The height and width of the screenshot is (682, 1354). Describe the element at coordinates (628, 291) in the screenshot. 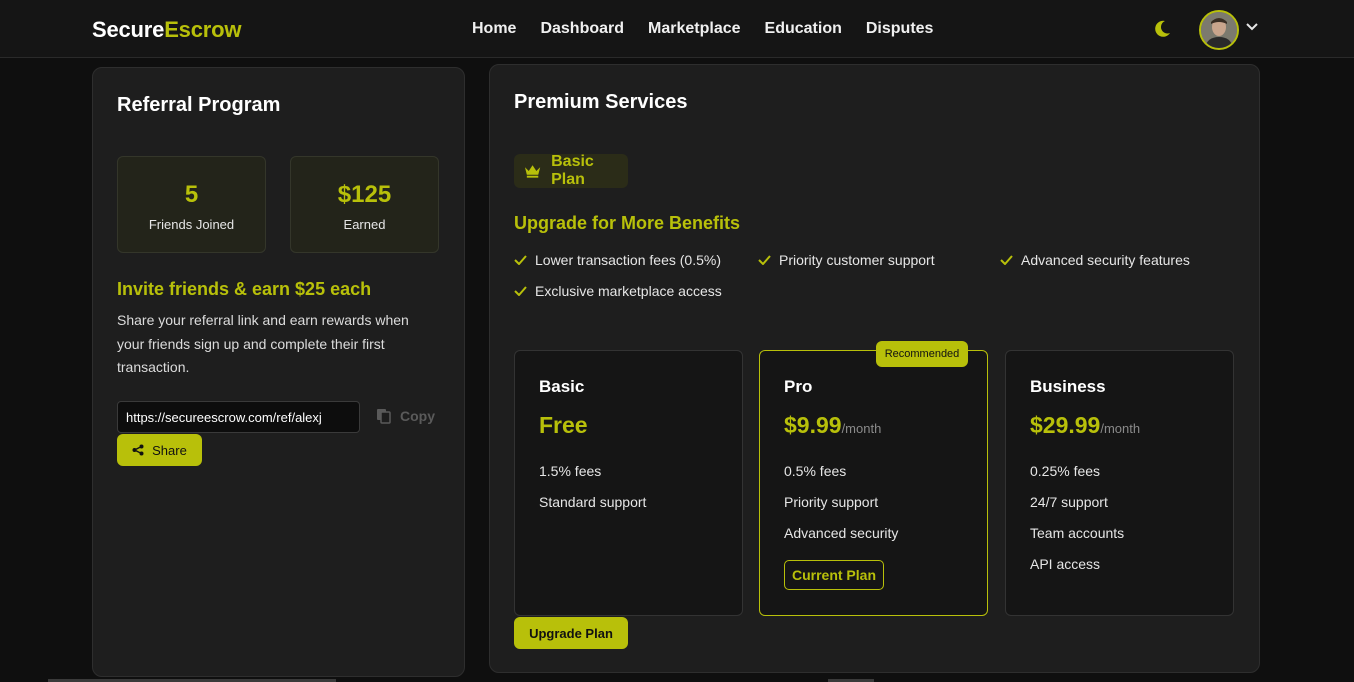

I see `benefit-text: Exclusive marketplace access` at that location.